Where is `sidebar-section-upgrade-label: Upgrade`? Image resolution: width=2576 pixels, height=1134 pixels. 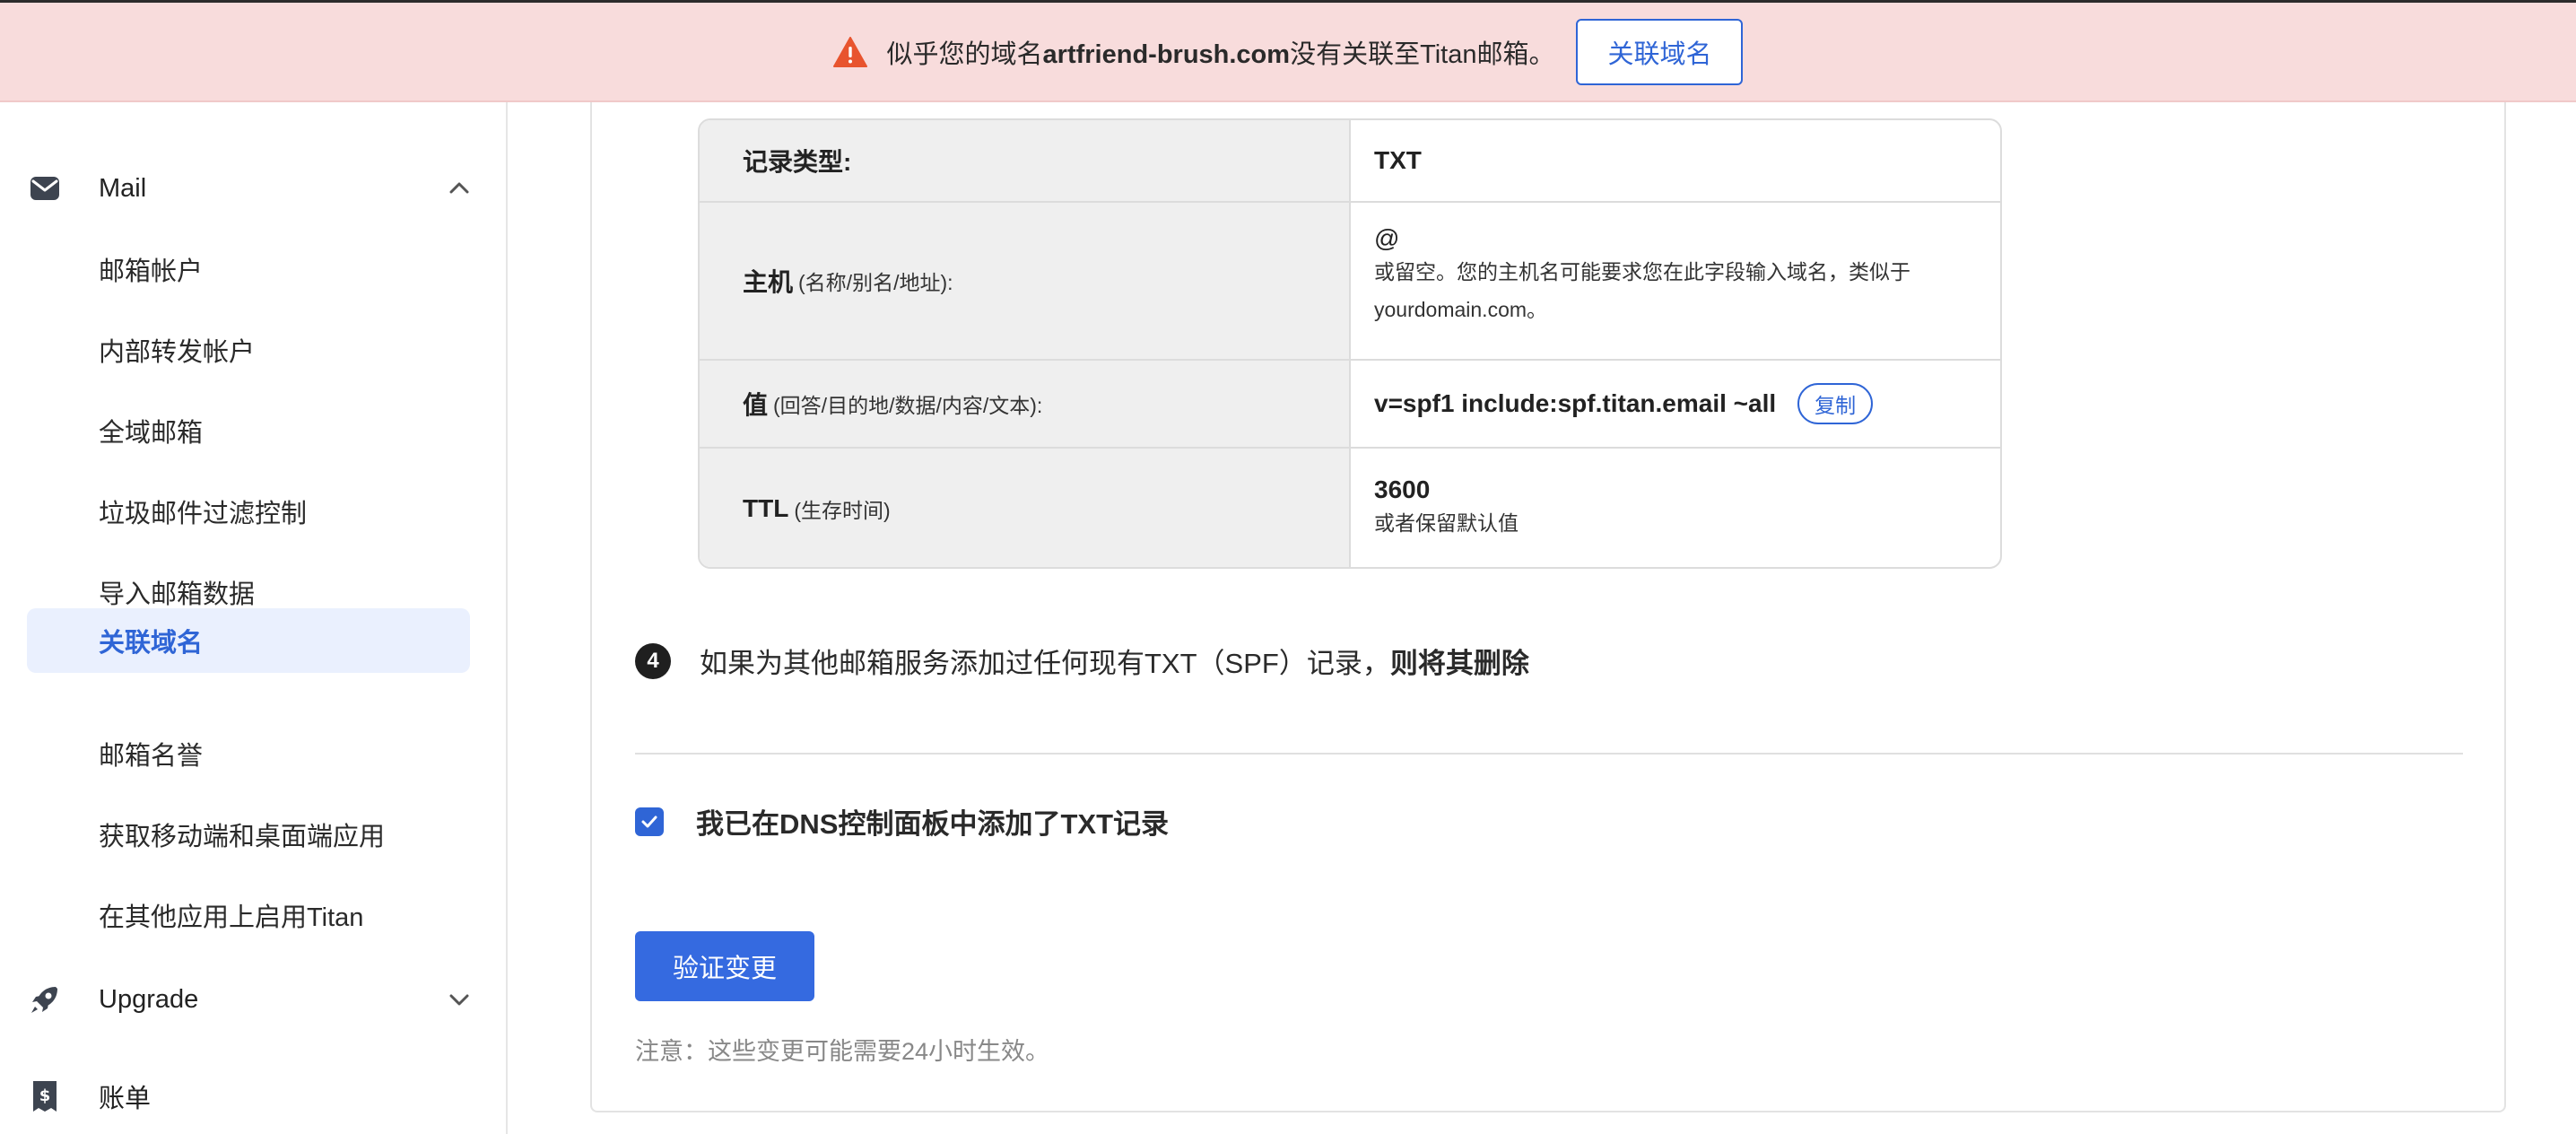 sidebar-section-upgrade-label: Upgrade is located at coordinates (149, 999).